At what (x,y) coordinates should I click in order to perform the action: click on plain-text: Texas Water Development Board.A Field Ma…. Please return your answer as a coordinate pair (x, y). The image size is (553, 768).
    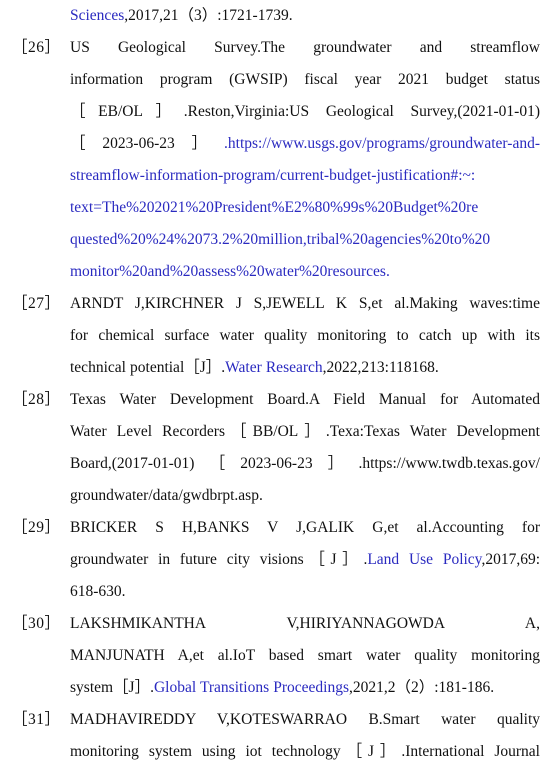
    Looking at the image, I should click on (305, 399).